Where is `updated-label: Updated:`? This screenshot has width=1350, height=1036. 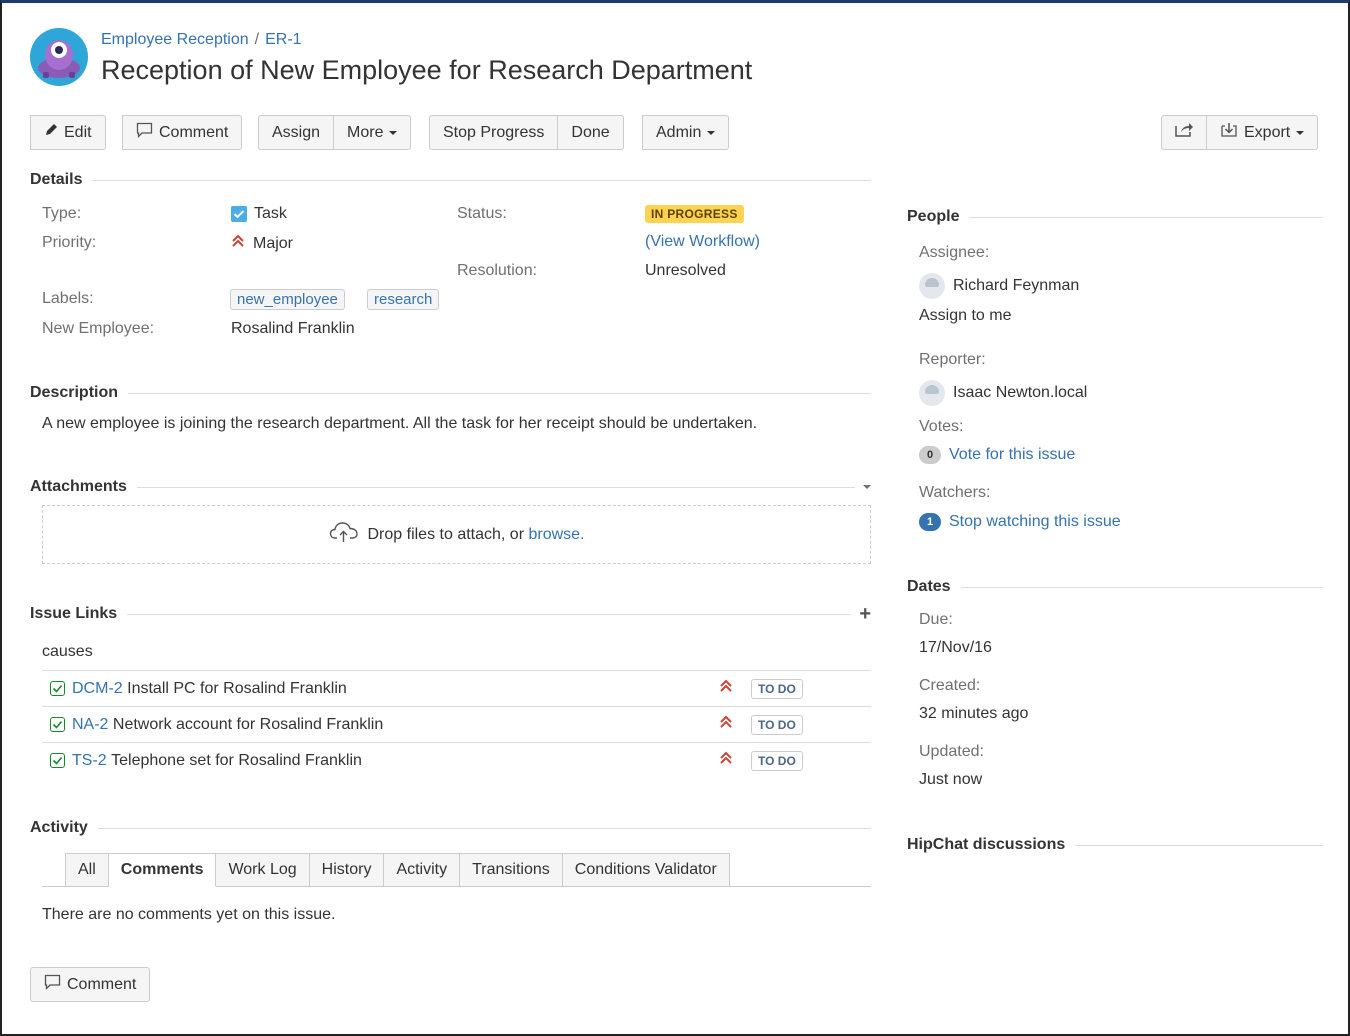 updated-label: Updated: is located at coordinates (951, 751).